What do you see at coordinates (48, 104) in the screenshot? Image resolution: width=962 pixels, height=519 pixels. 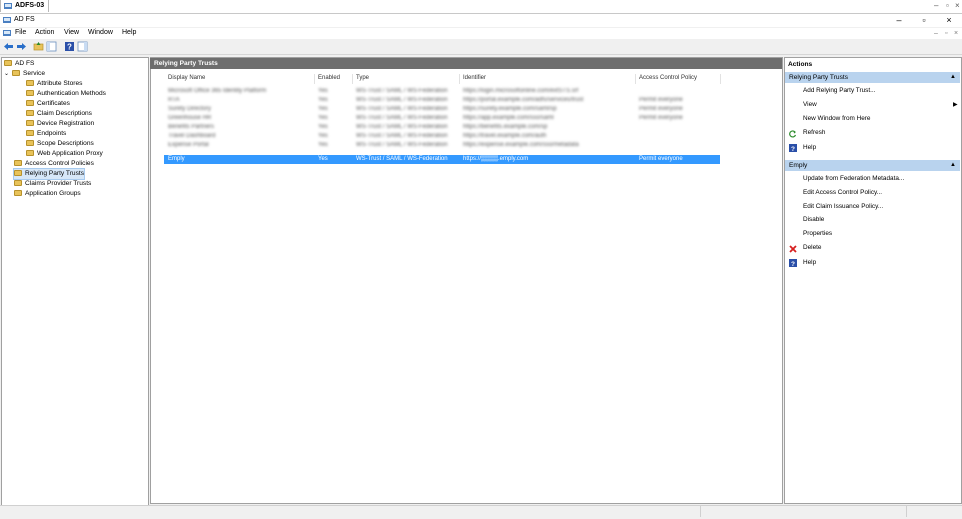 I see `tree-item-certificates: Certificates` at bounding box center [48, 104].